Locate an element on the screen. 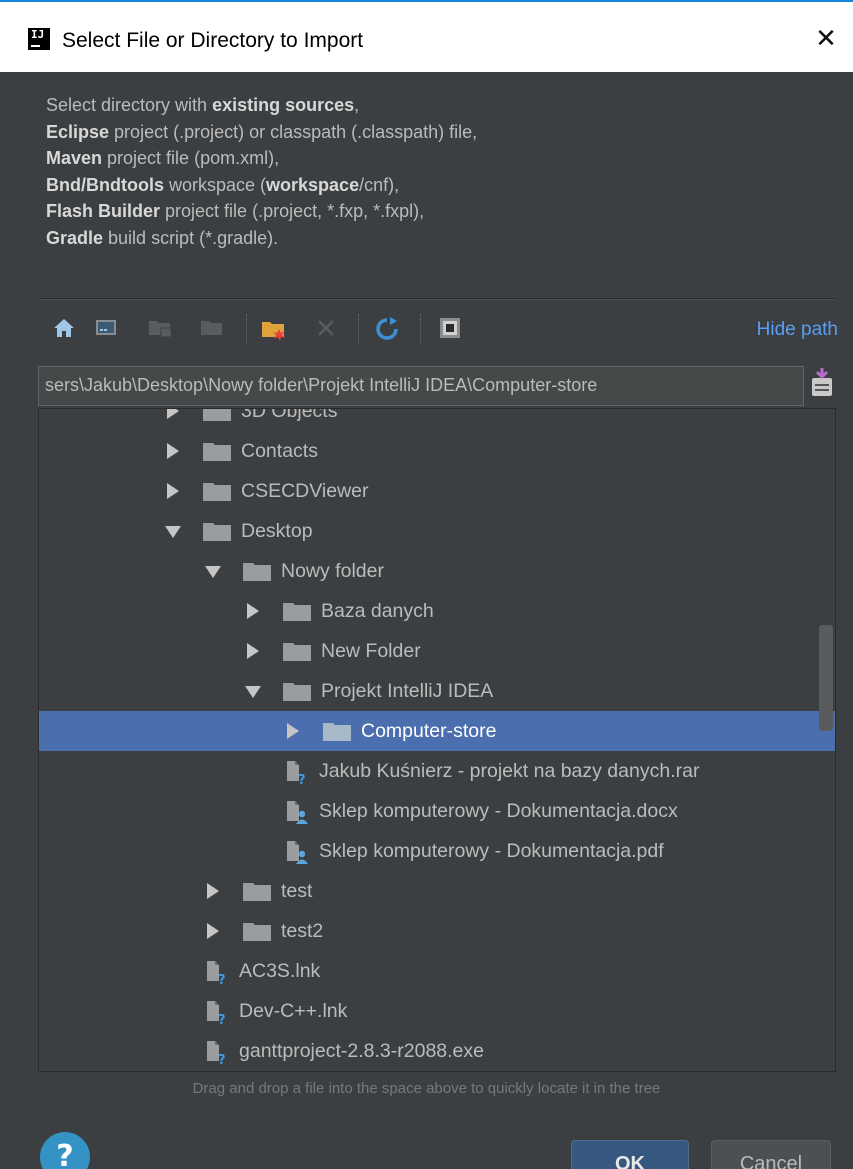 The image size is (853, 1169). file-chooser-toolbar: Hide path is located at coordinates (440, 329).